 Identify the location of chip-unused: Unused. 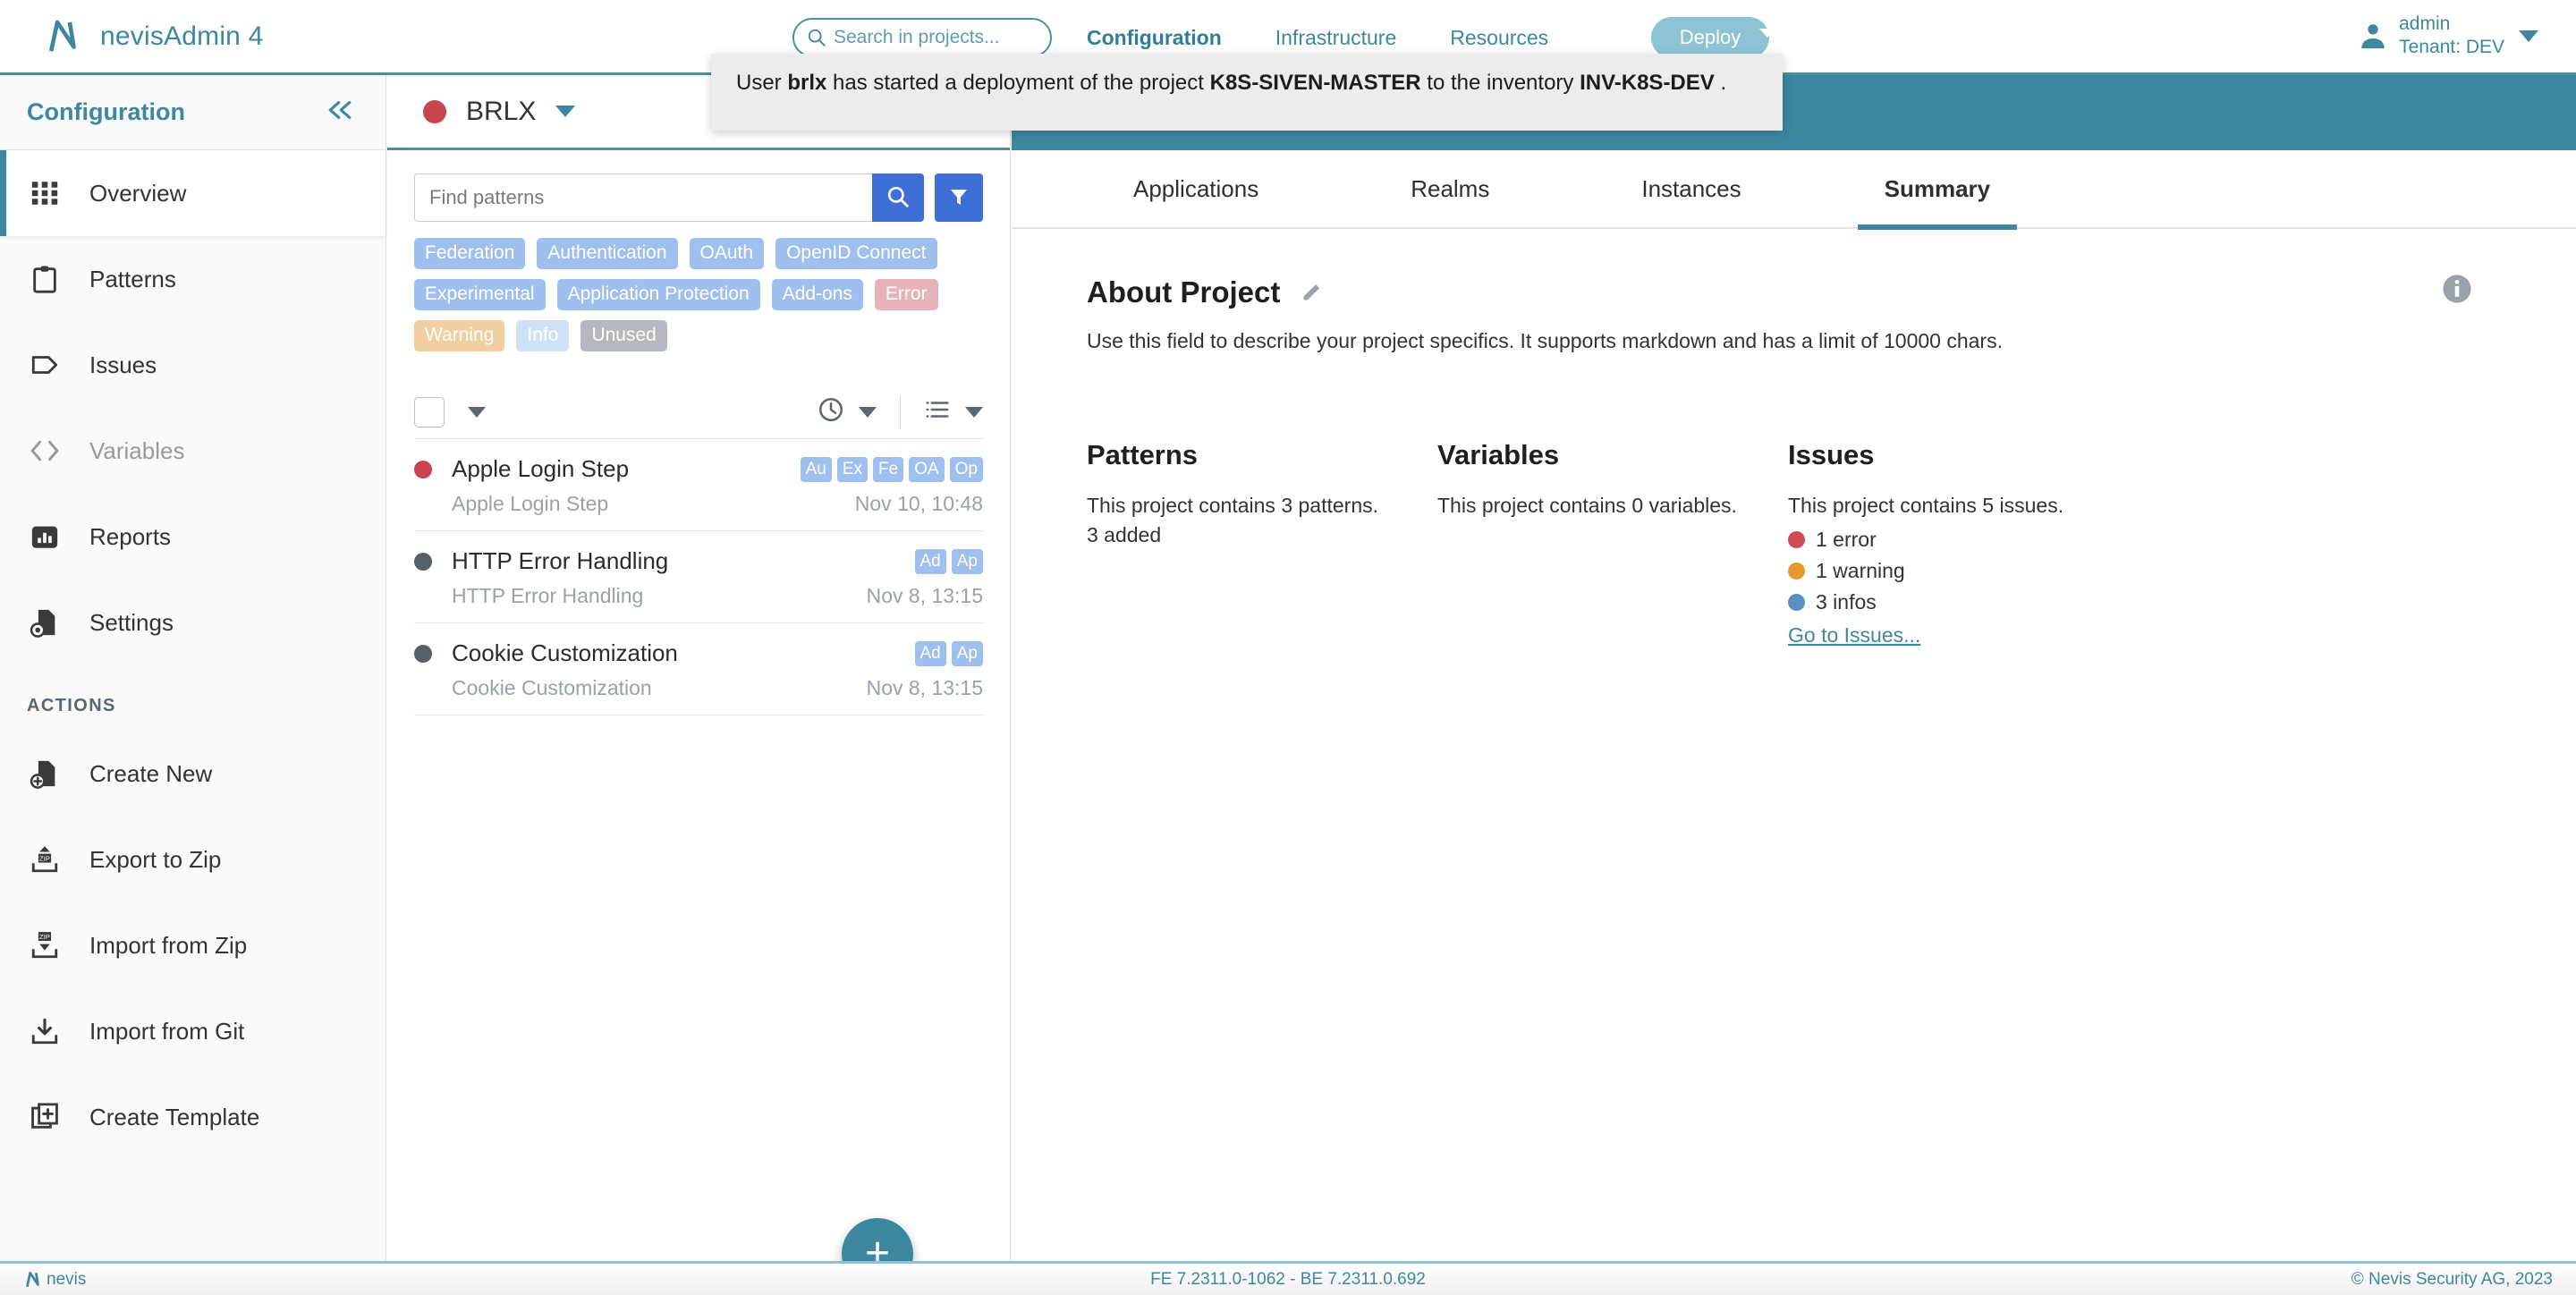
(623, 336).